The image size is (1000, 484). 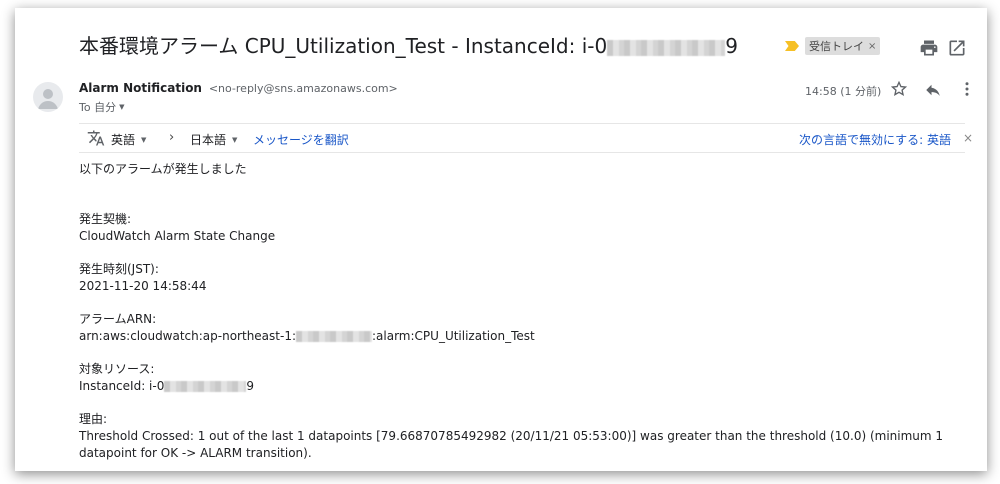 What do you see at coordinates (177, 236) in the screenshot?
I see `trigger-value: CloudWatch Alarm State Change` at bounding box center [177, 236].